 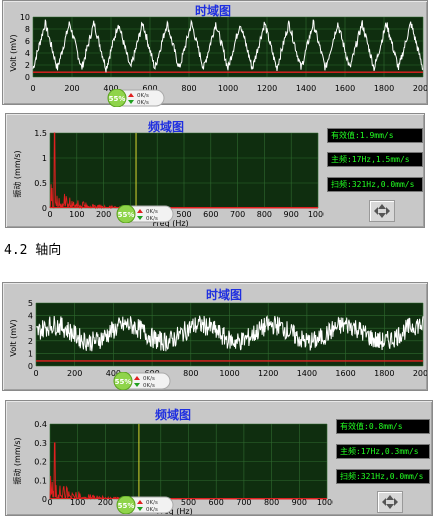 I want to click on rms-readout: 有效值:1.9mm/s, so click(x=375, y=135).